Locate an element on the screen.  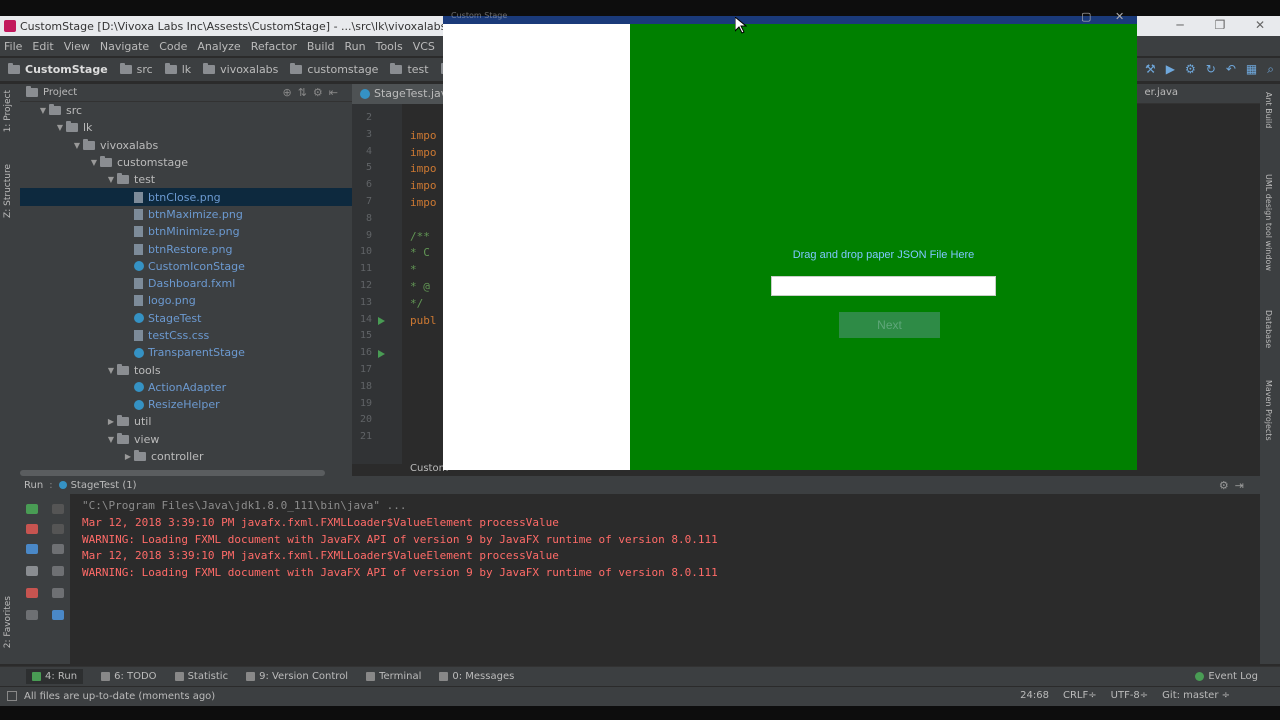
database-tool-tab: Database is located at coordinates (1268, 329).